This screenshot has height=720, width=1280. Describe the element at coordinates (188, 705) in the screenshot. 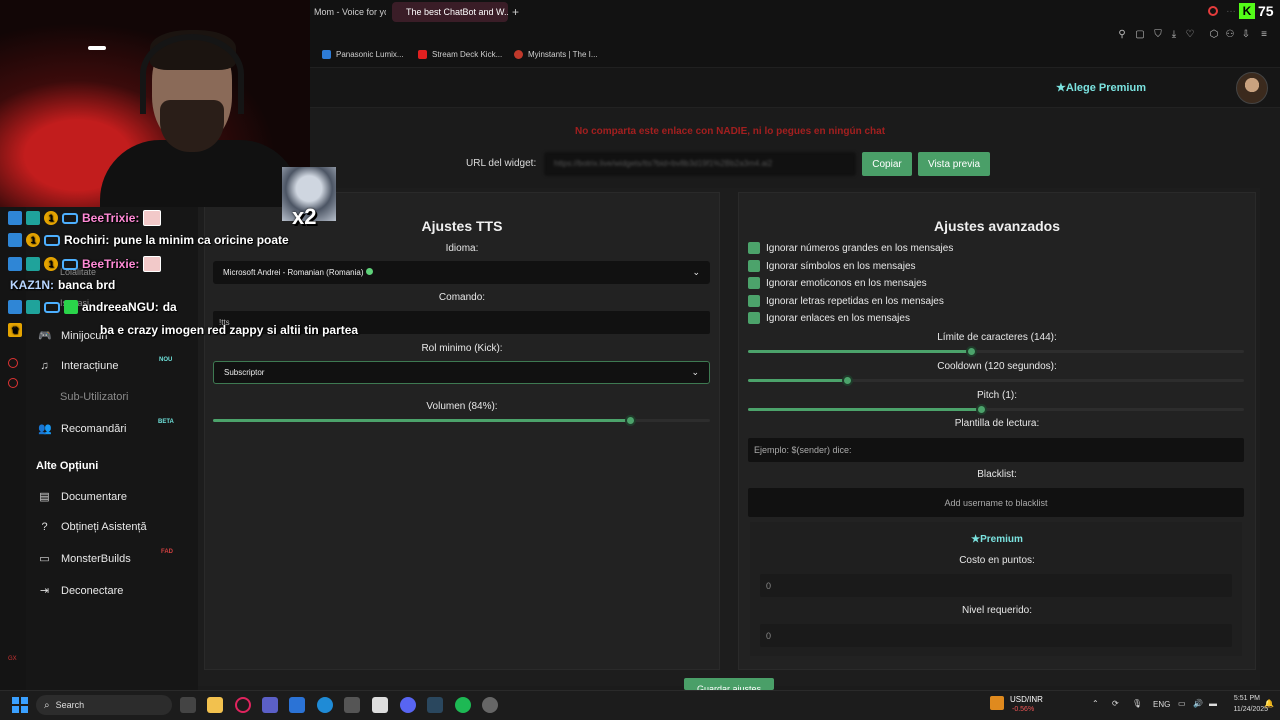

I see `task-view-icon` at that location.